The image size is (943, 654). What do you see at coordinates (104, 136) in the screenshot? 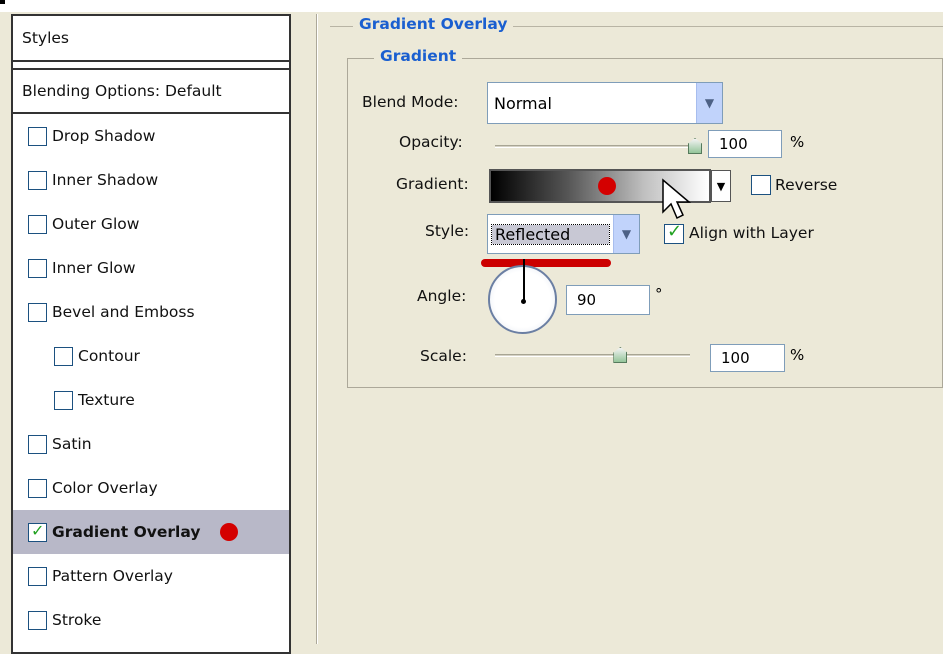
I see `style-item-label: Drop Shadow` at bounding box center [104, 136].